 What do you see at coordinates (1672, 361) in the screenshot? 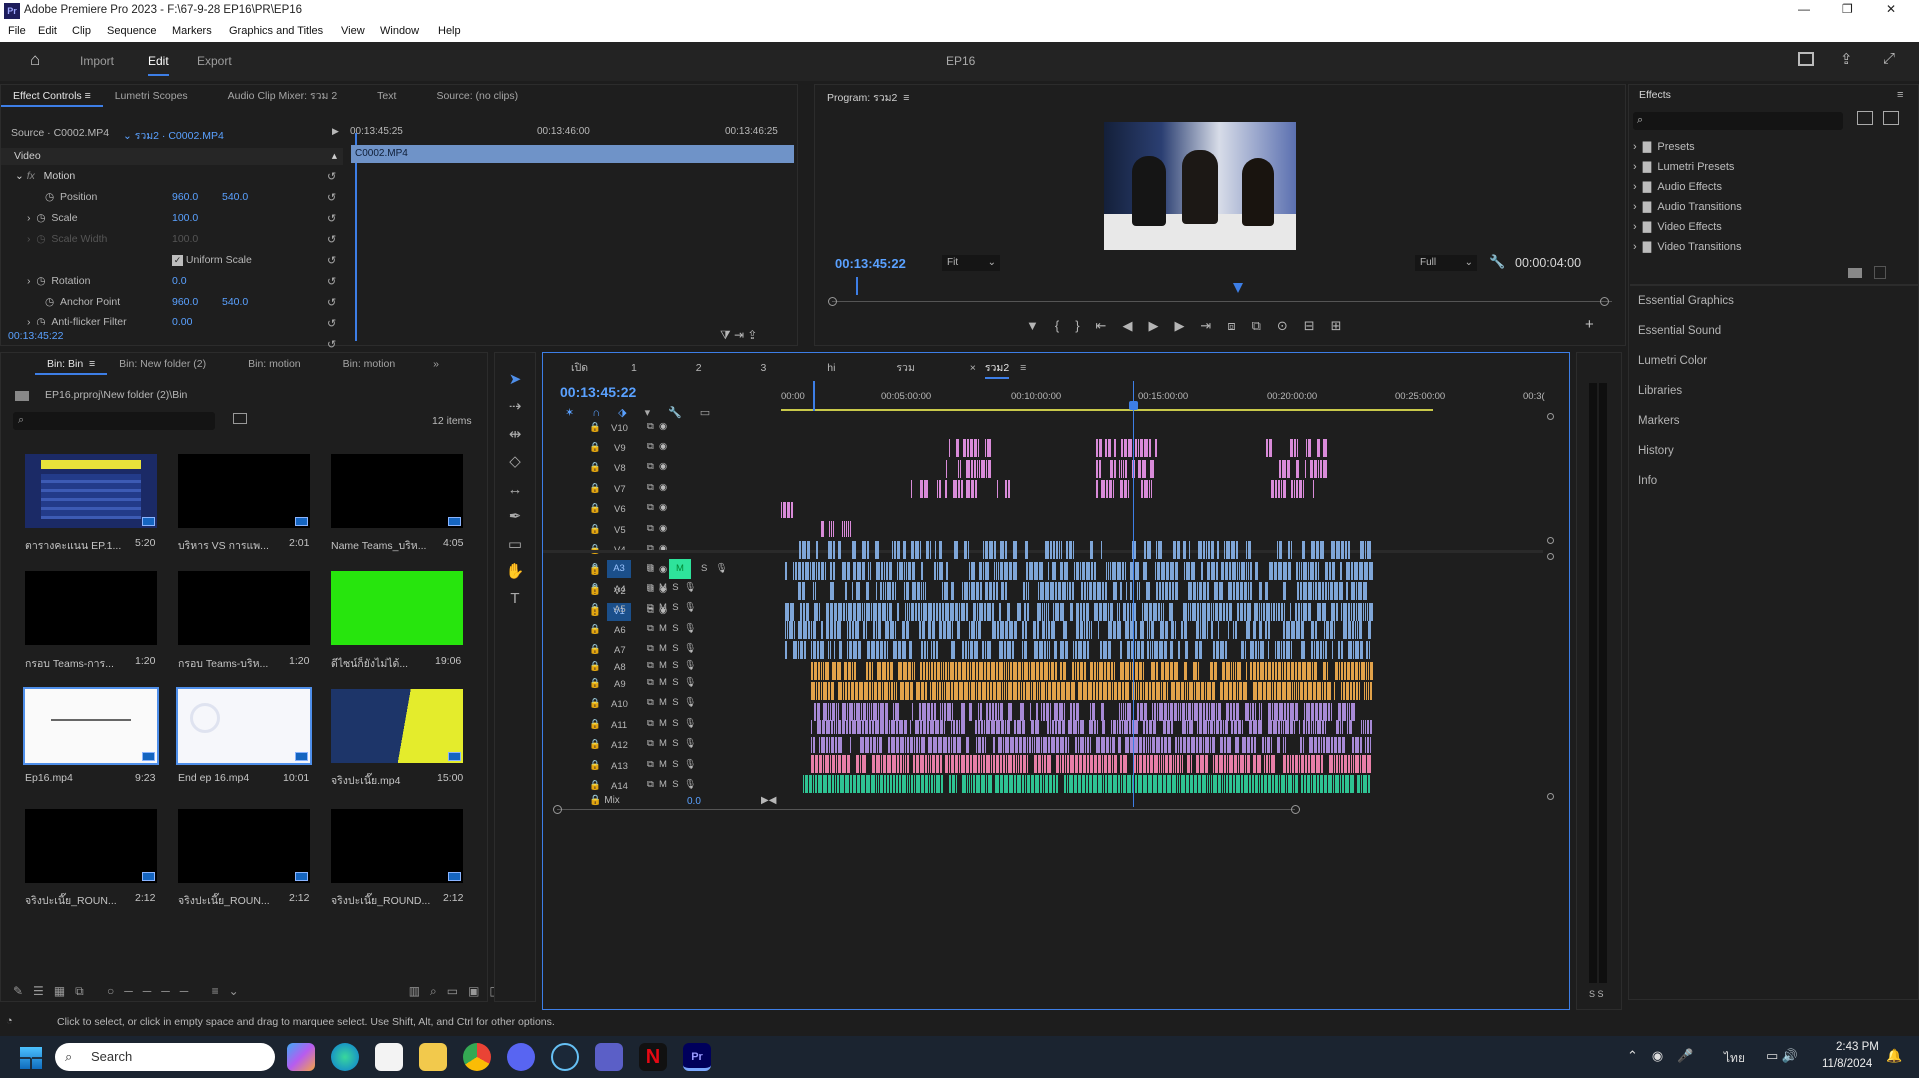
I see `panel-lumetri-color: Lumetri Color` at bounding box center [1672, 361].